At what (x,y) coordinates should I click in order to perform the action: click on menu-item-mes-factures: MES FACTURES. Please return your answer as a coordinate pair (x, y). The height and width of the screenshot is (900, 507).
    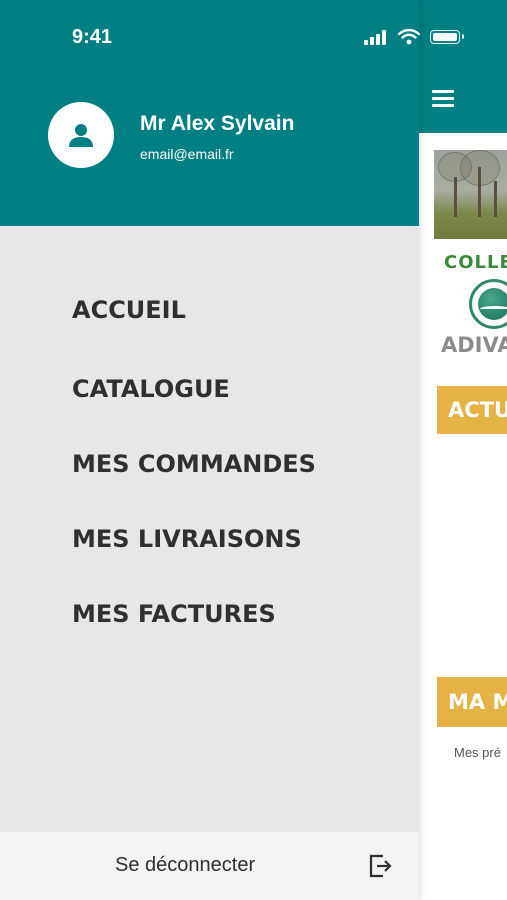
    Looking at the image, I should click on (174, 614).